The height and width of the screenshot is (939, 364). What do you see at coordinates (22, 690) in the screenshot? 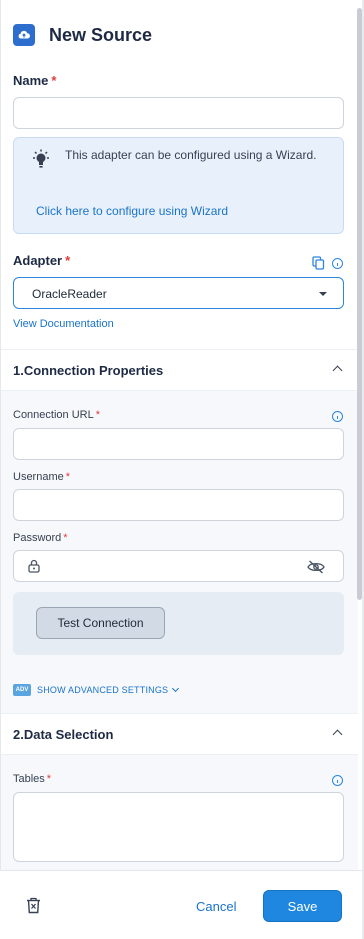
I see `adv-badge-icon: ADV` at bounding box center [22, 690].